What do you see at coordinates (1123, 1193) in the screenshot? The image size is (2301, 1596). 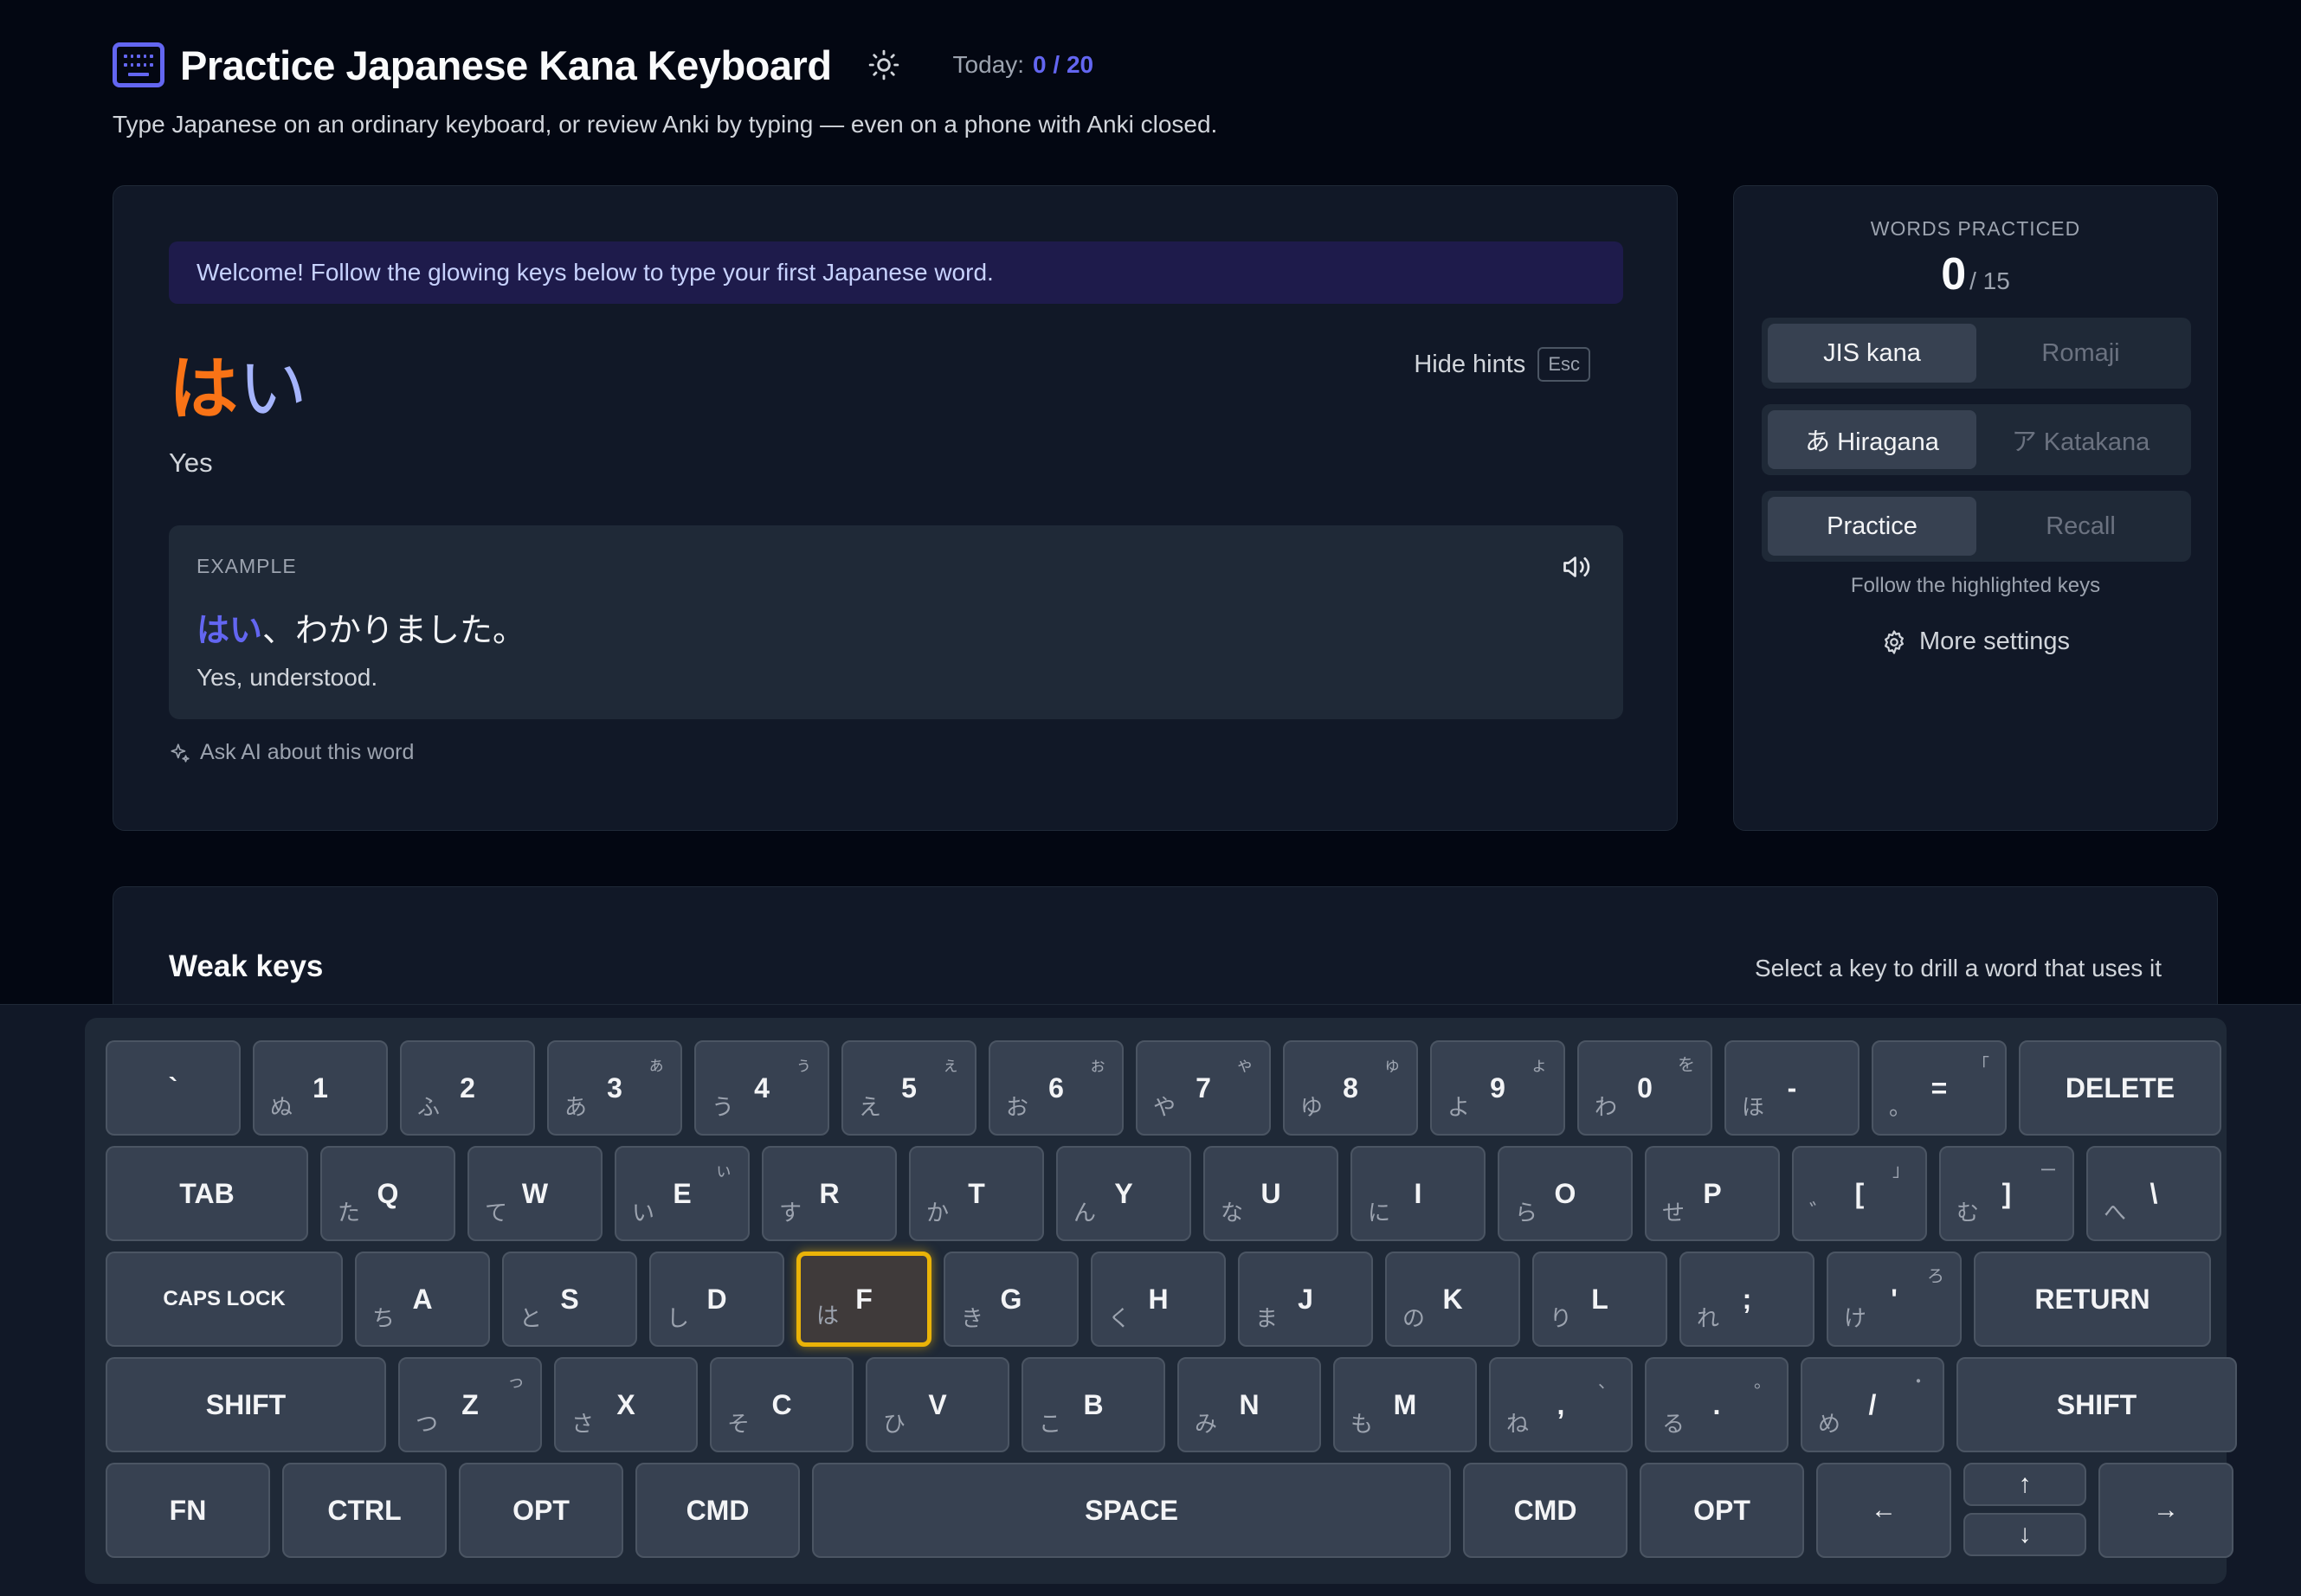 I see `key-y: Yん` at bounding box center [1123, 1193].